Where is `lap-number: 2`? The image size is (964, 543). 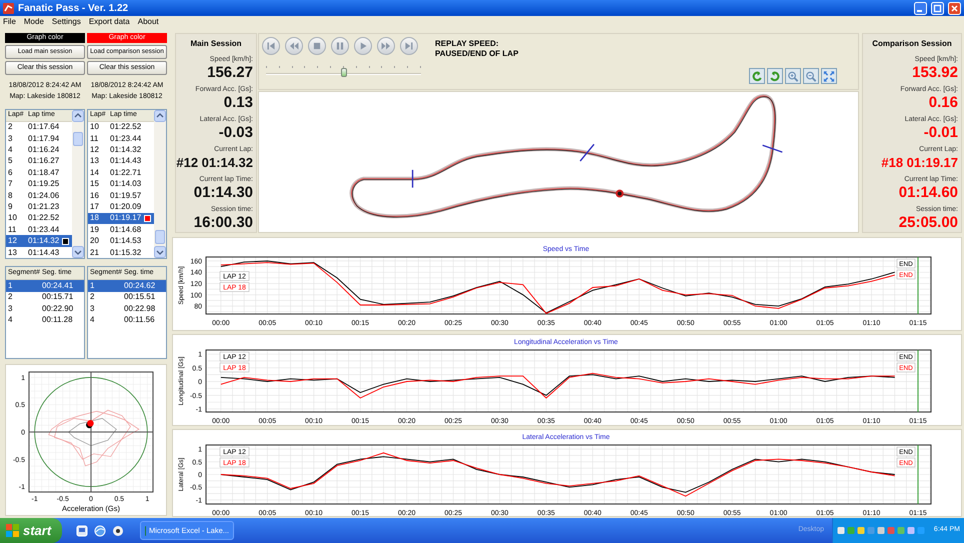 lap-number: 2 is located at coordinates (10, 127).